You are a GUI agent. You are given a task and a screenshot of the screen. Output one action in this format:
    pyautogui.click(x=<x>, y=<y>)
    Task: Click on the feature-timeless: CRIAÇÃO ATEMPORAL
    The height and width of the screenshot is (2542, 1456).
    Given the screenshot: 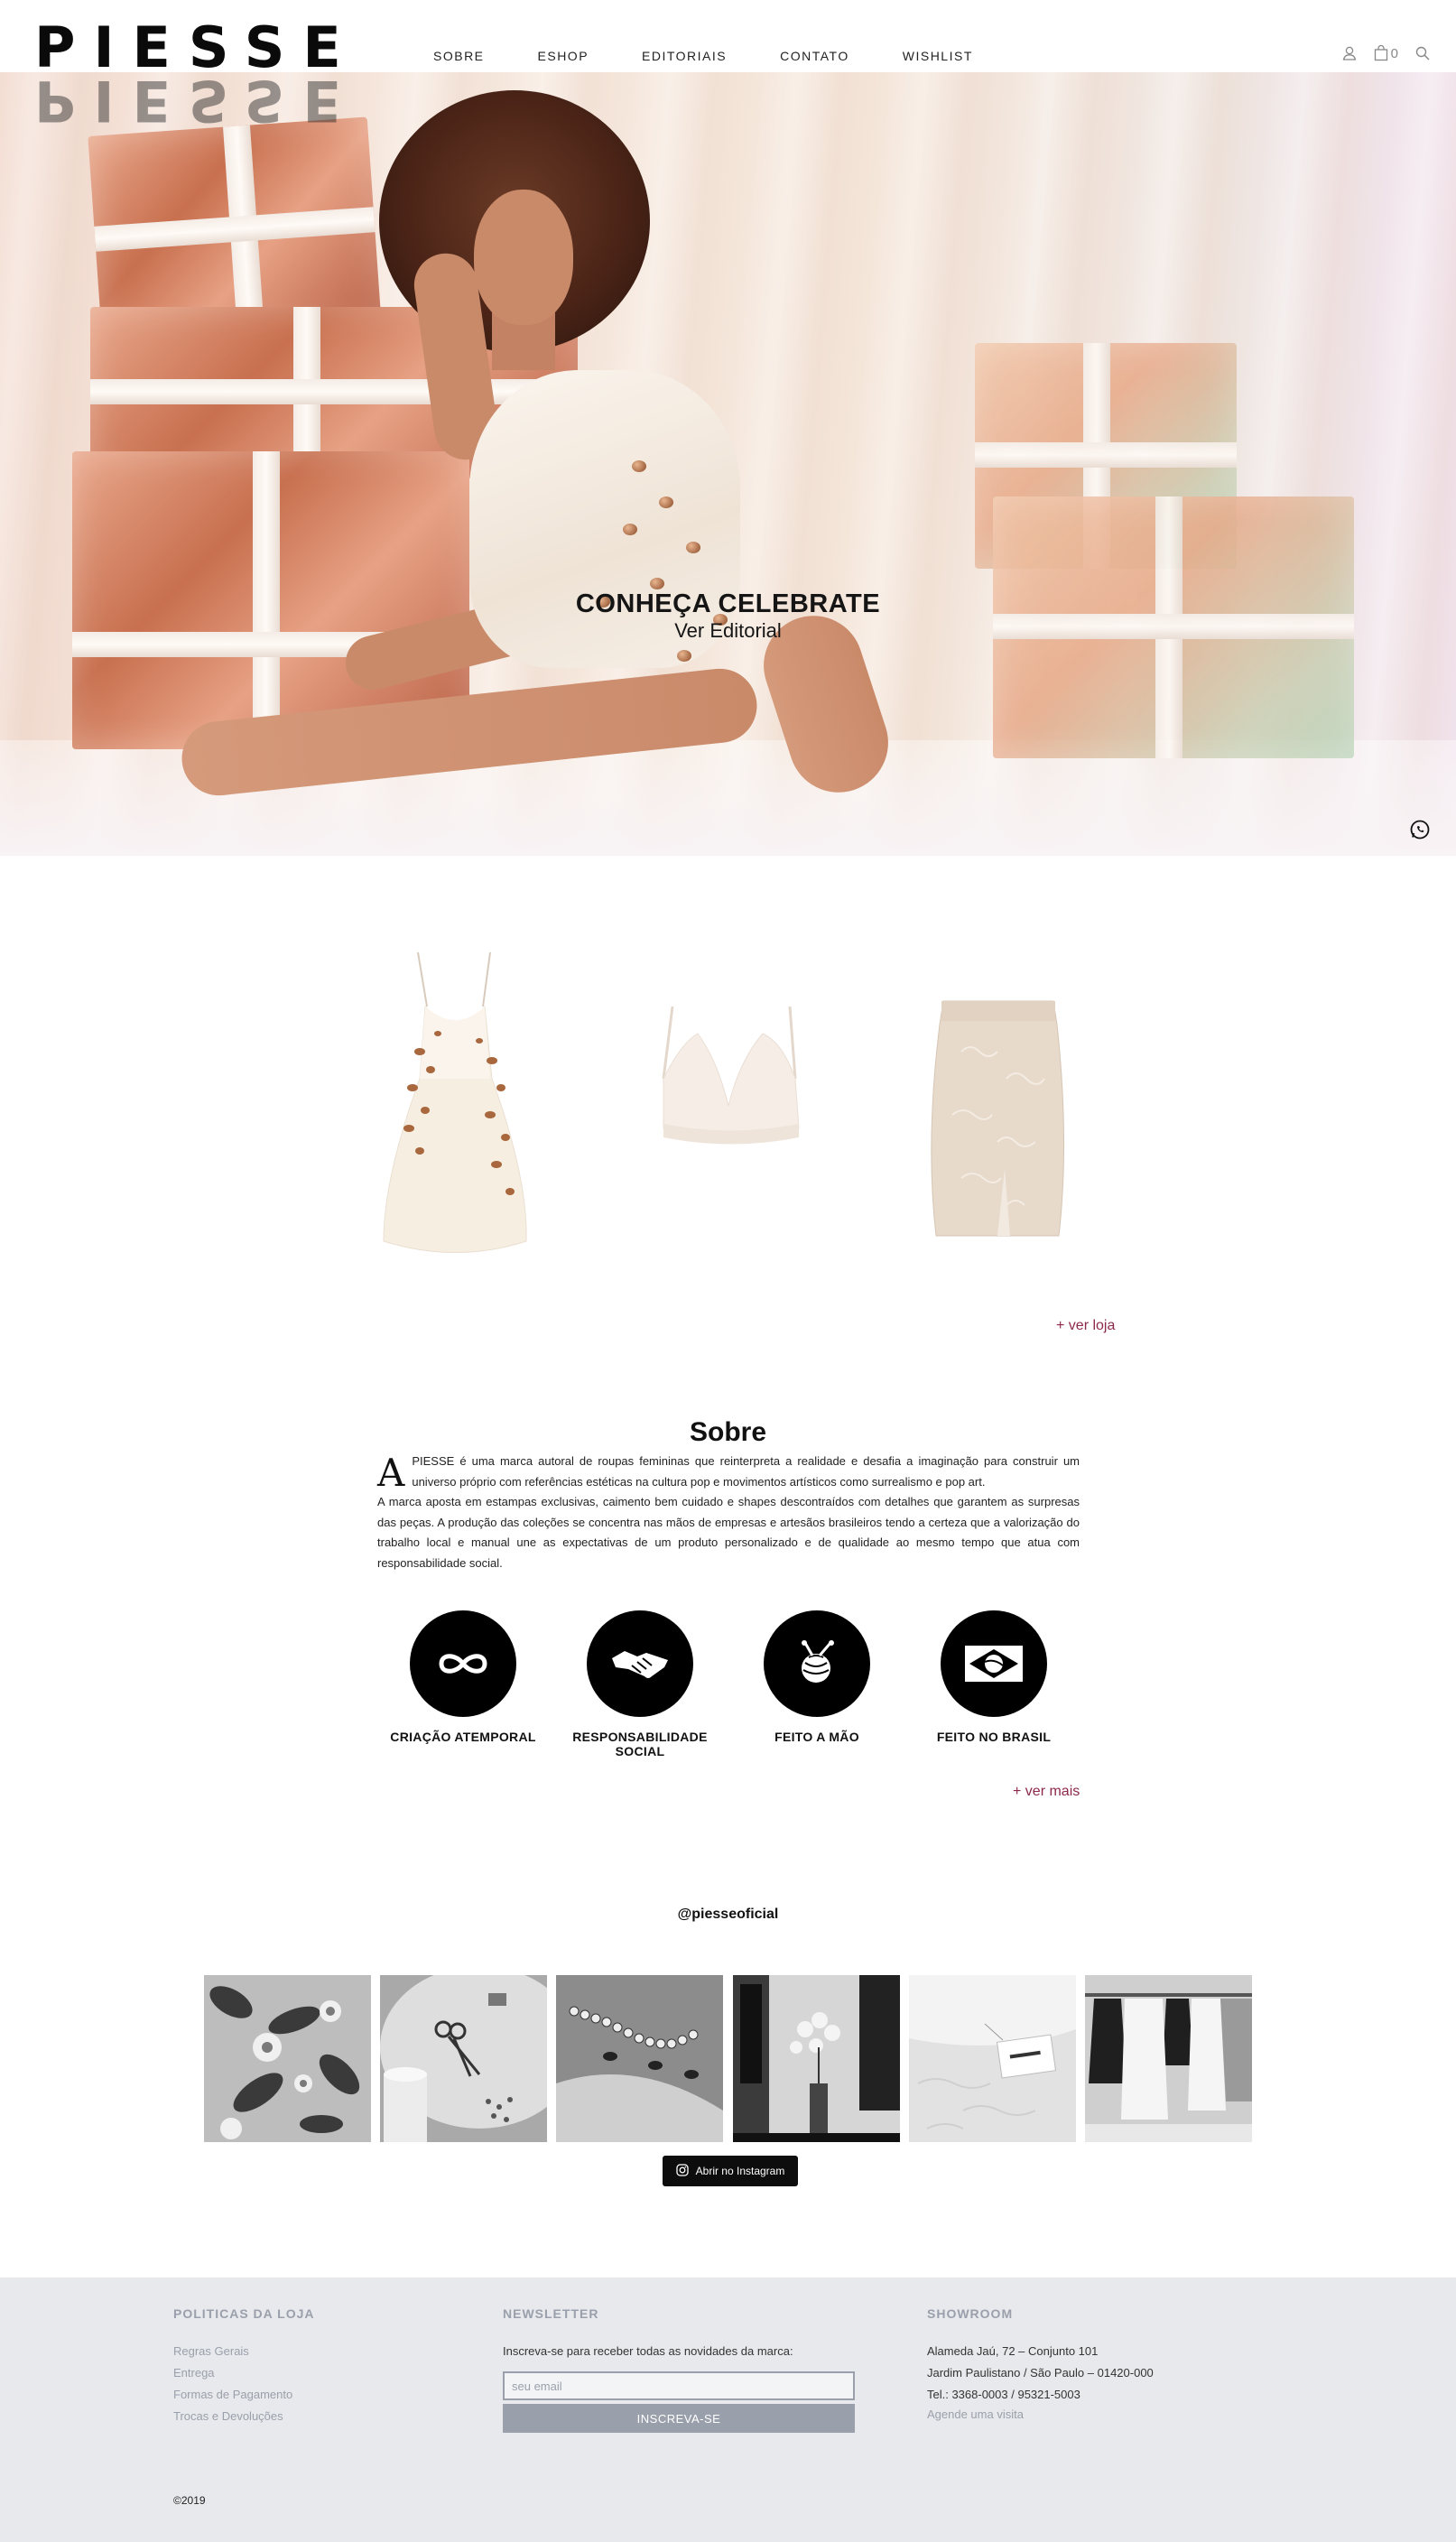 What is the action you would take?
    pyautogui.click(x=463, y=1679)
    